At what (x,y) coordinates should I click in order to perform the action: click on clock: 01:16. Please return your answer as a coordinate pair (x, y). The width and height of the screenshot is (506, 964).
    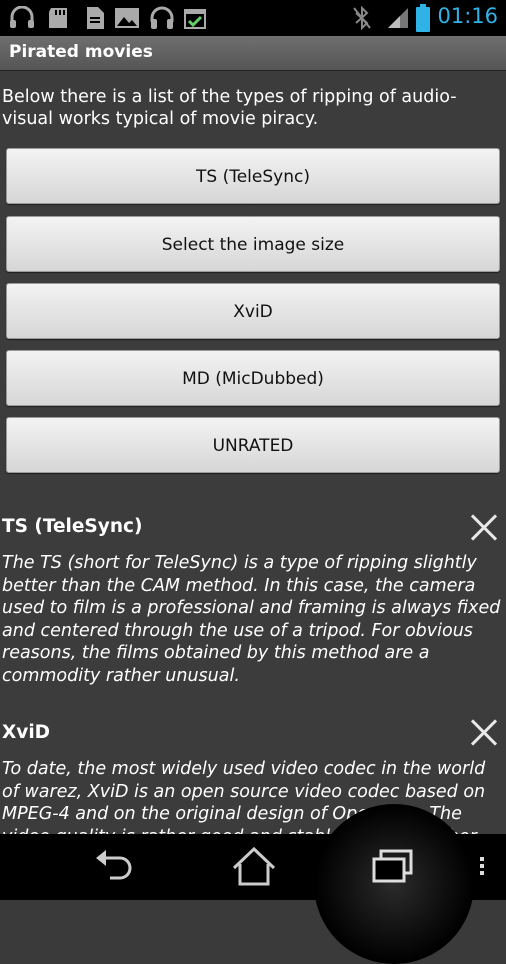
    Looking at the image, I should click on (467, 16).